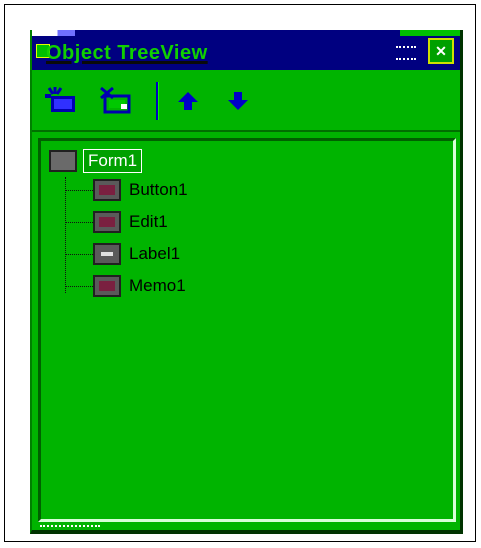 This screenshot has width=481, height=548. Describe the element at coordinates (107, 222) in the screenshot. I see `edit-component-icon` at that location.